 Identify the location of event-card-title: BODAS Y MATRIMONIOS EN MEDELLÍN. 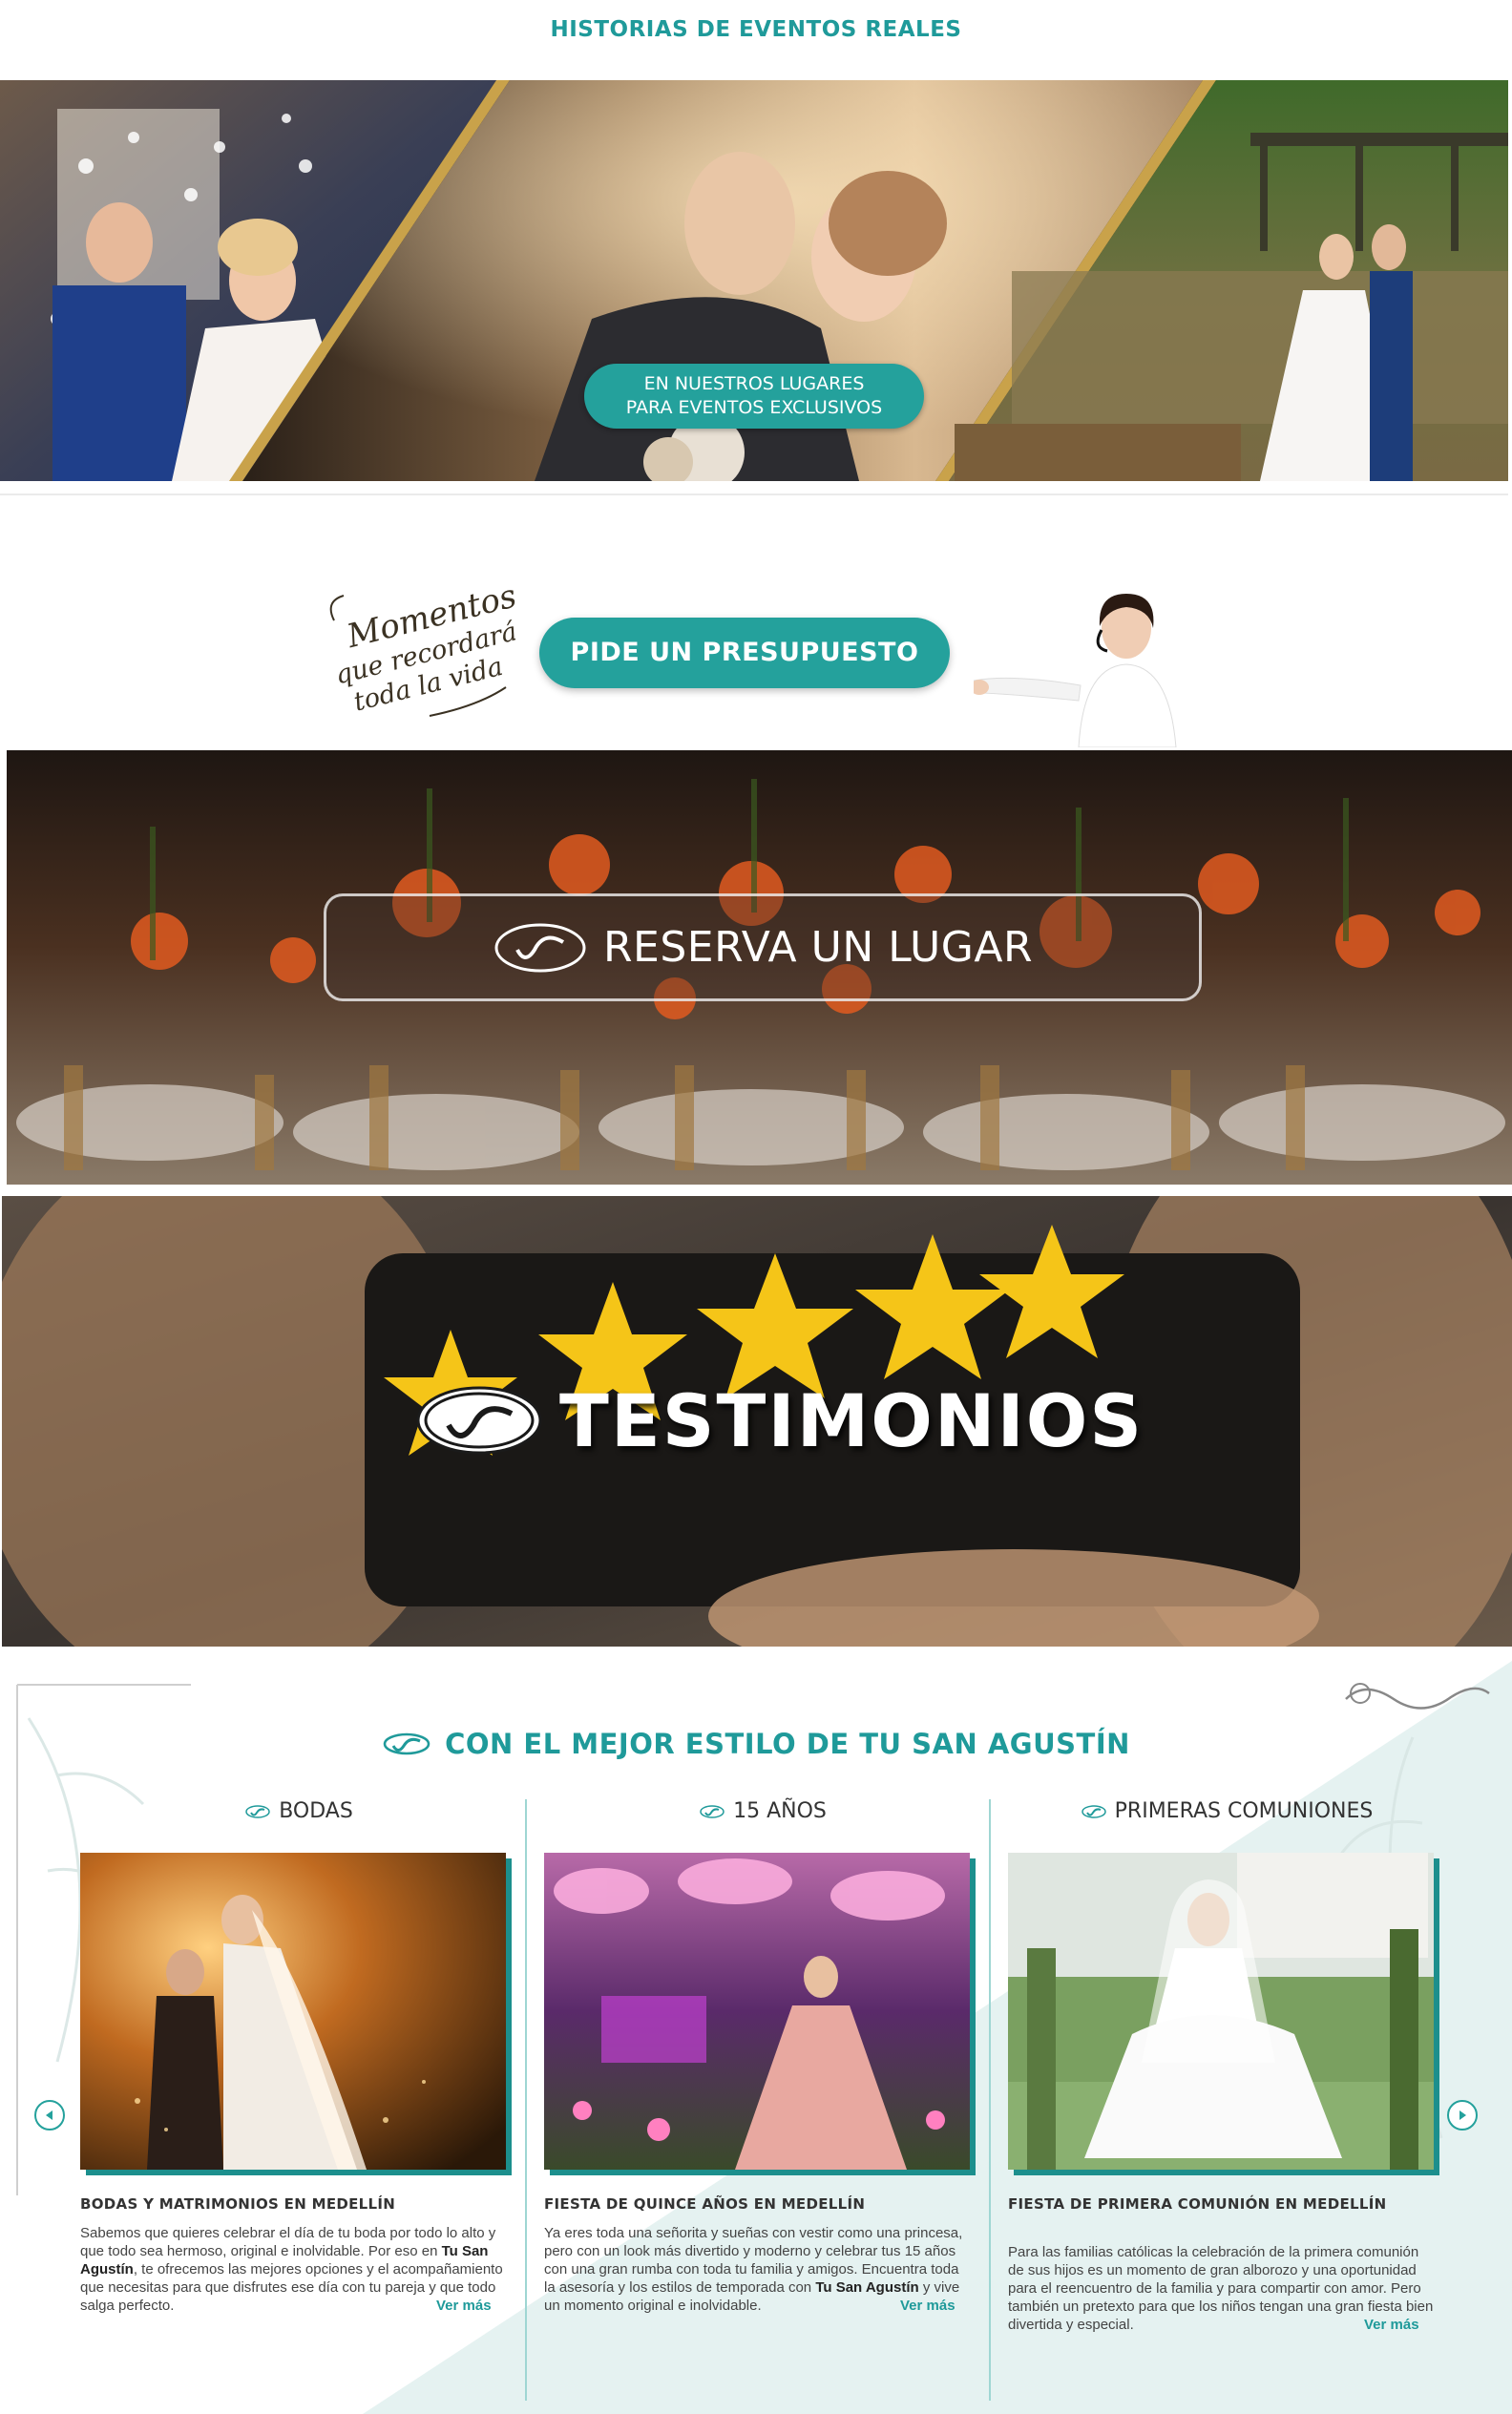
(238, 2204).